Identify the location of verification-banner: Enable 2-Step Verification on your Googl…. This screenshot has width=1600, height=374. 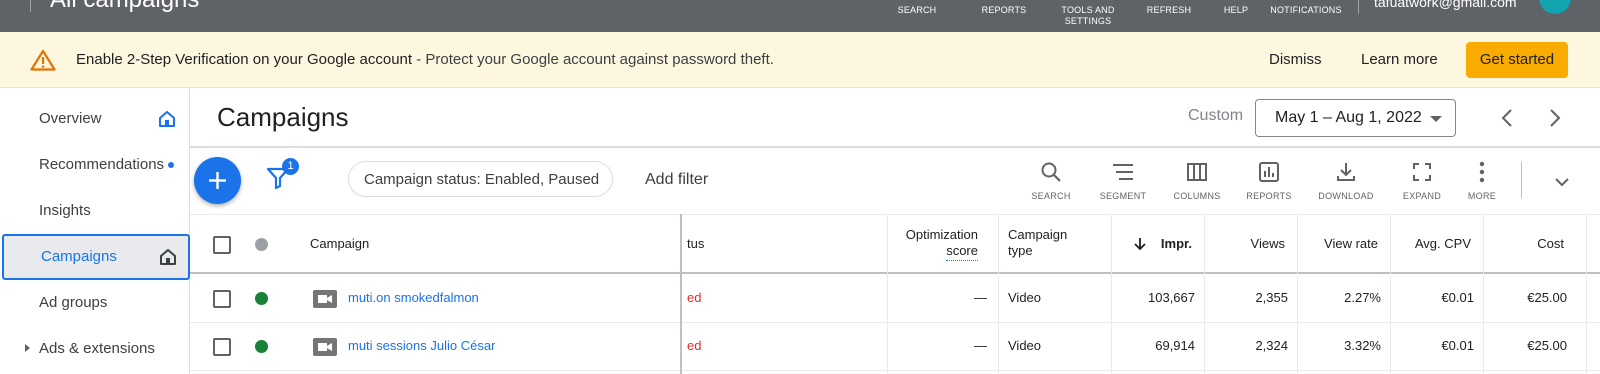
(800, 60).